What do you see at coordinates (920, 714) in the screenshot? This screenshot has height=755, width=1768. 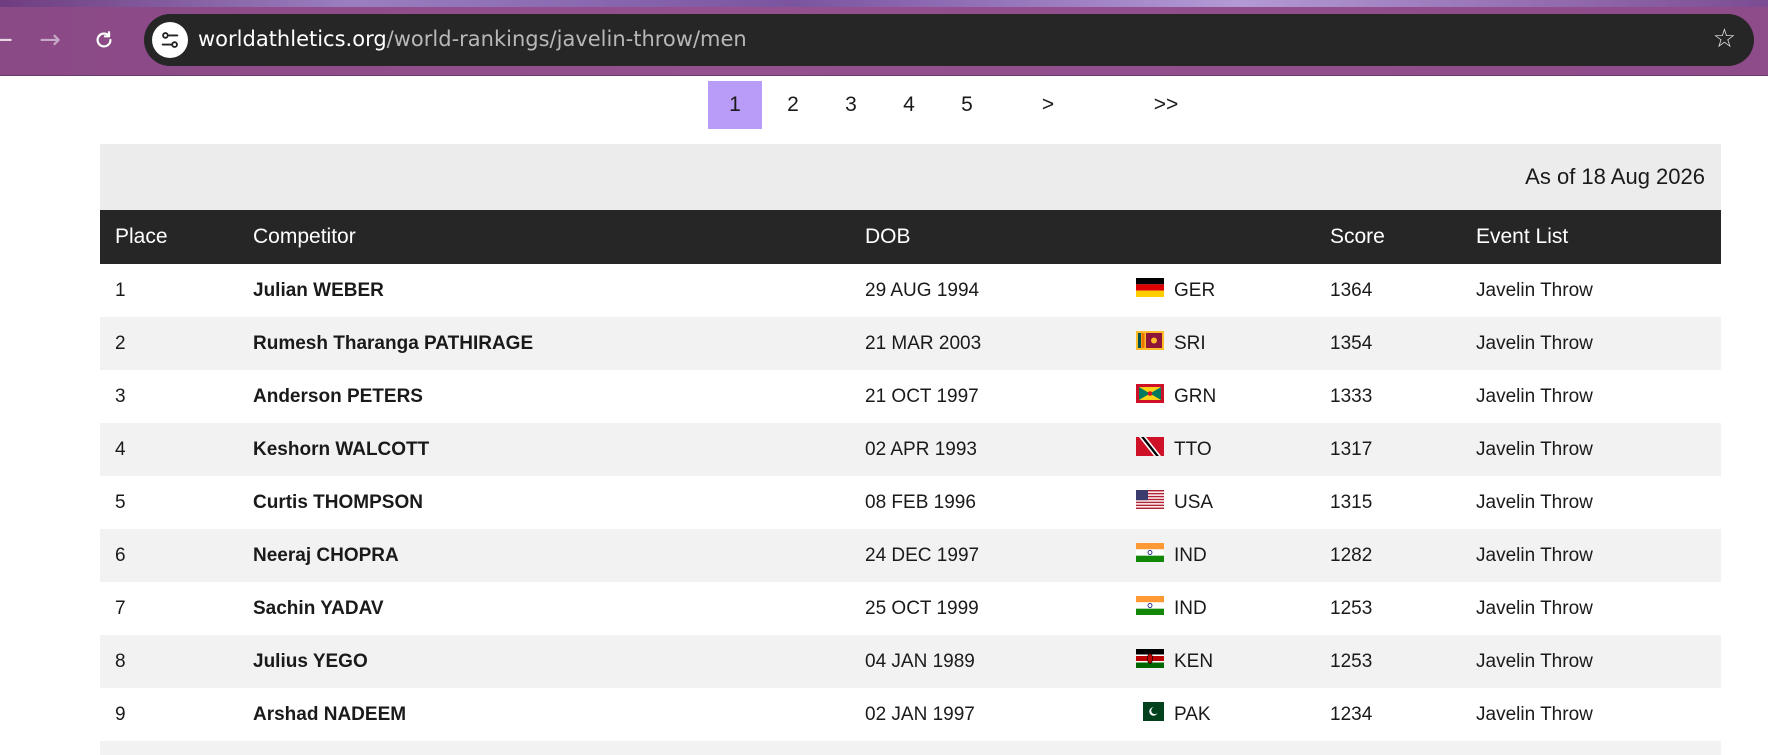 I see `dob-cell: 02 JAN 1997` at bounding box center [920, 714].